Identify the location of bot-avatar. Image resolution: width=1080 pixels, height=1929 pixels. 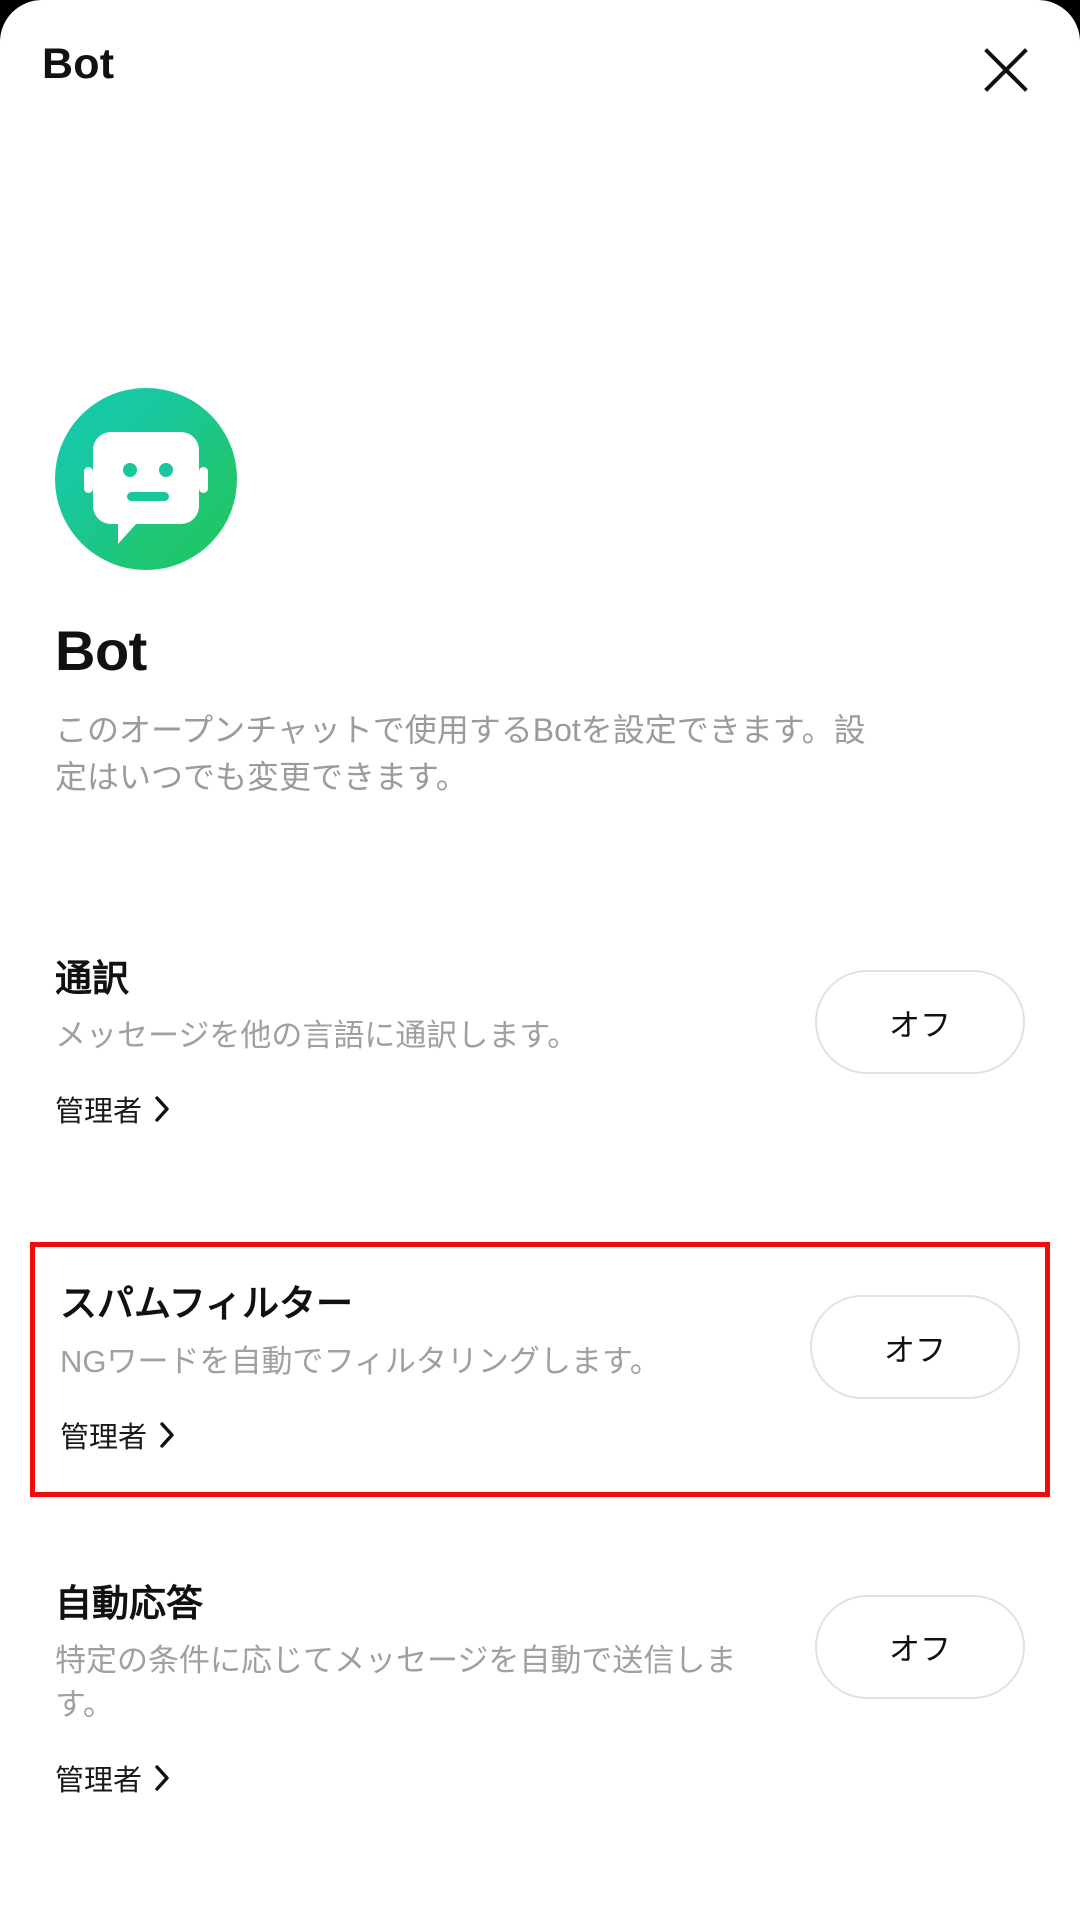
(146, 479).